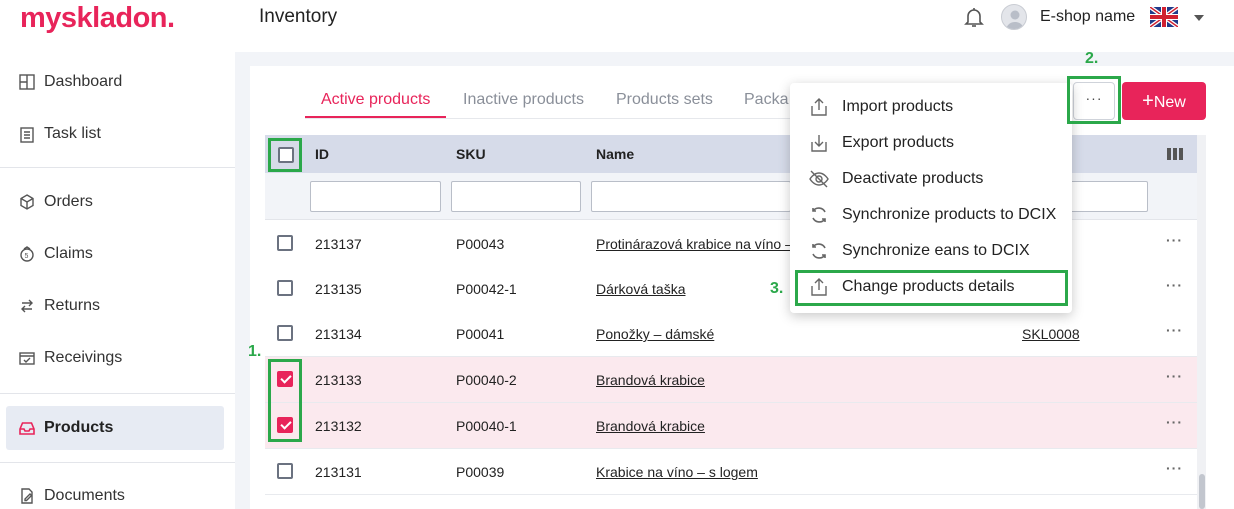 The width and height of the screenshot is (1234, 509). Describe the element at coordinates (655, 334) in the screenshot. I see `cell-name-link: Ponožky – dámské` at that location.